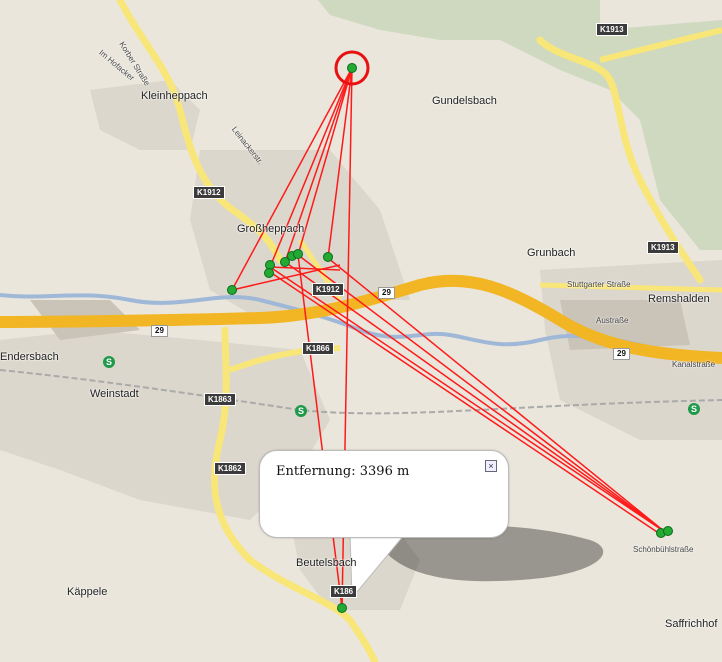 This screenshot has width=722, height=662. Describe the element at coordinates (599, 284) in the screenshot. I see `street-stuttgarter: Stuttgarter Straße` at that location.